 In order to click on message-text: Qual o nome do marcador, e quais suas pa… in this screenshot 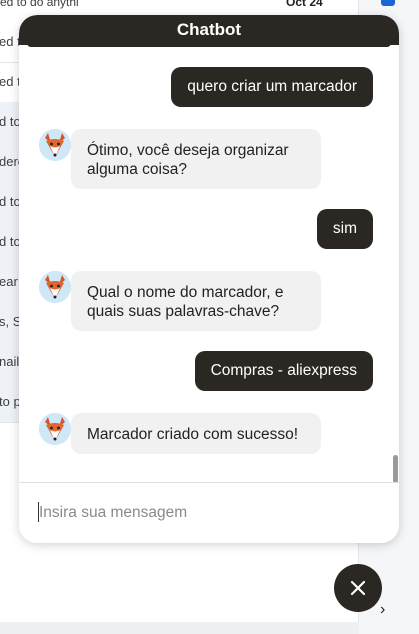, I will do `click(185, 302)`.